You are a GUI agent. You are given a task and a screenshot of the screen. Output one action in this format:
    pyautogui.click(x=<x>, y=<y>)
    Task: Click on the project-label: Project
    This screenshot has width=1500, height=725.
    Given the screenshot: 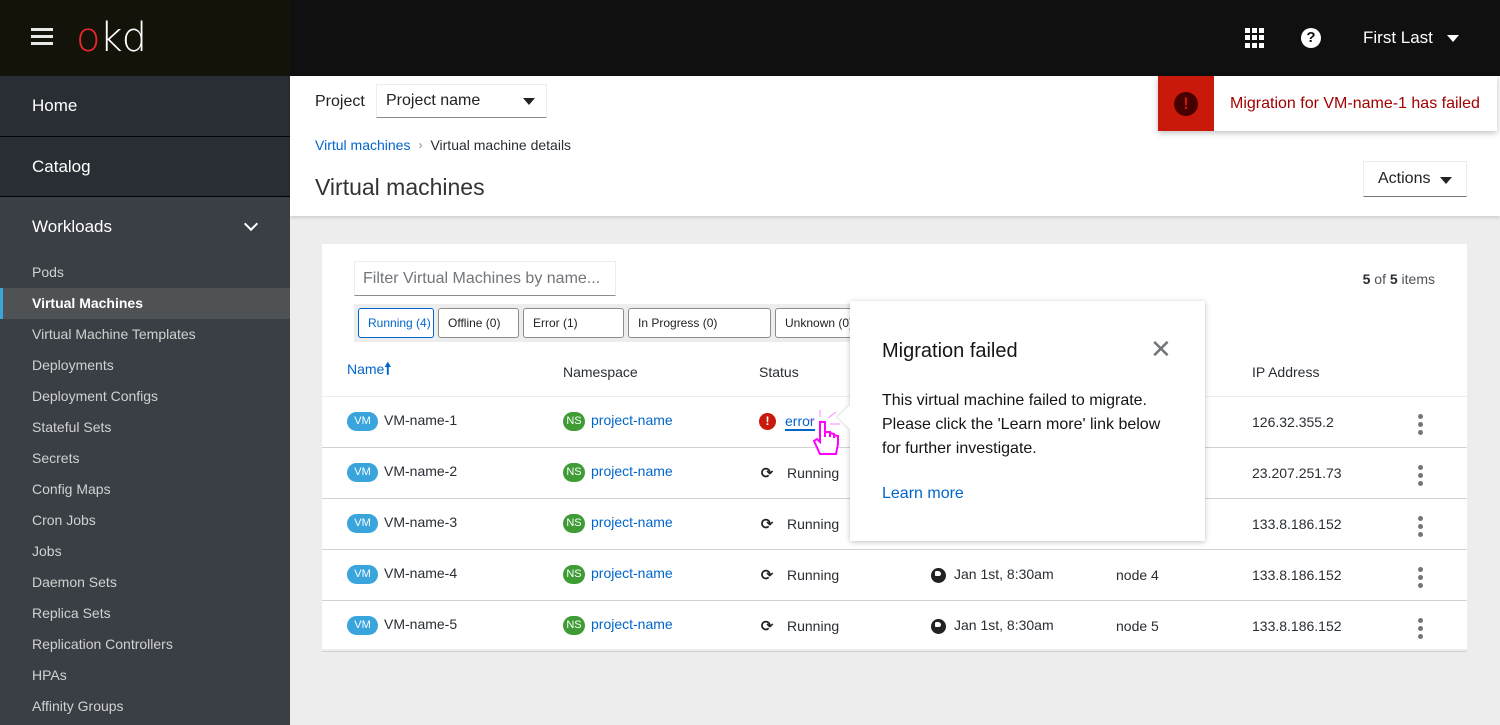 What is the action you would take?
    pyautogui.click(x=340, y=101)
    